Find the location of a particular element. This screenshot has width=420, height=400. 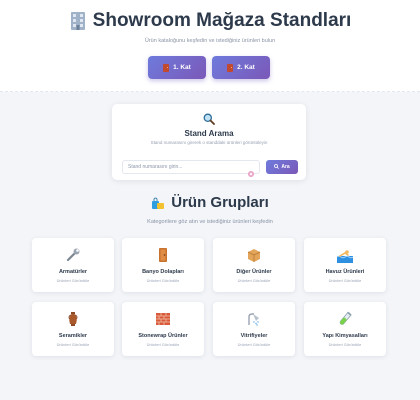

product-group-card: Banyo Dolapları Ürünleri Görüntüle is located at coordinates (163, 265).